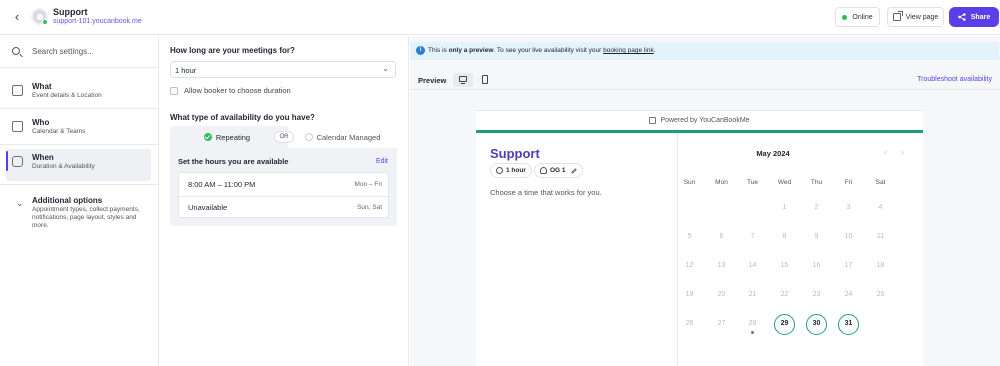 The width and height of the screenshot is (1000, 366). What do you see at coordinates (689, 236) in the screenshot?
I see `calendar-day: 5` at bounding box center [689, 236].